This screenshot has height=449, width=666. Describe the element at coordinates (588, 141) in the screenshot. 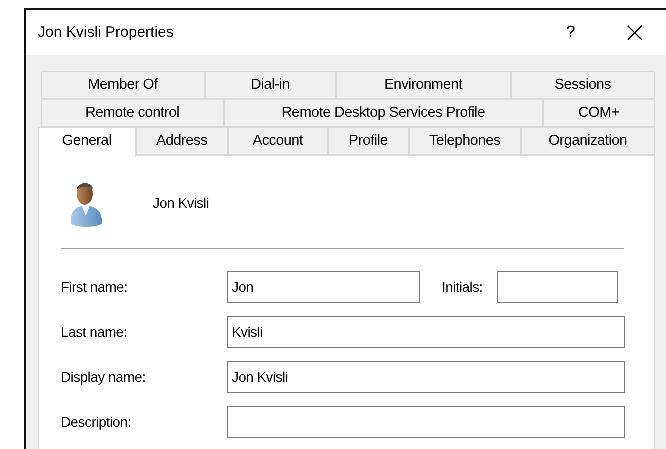

I see `tab: Organization` at that location.